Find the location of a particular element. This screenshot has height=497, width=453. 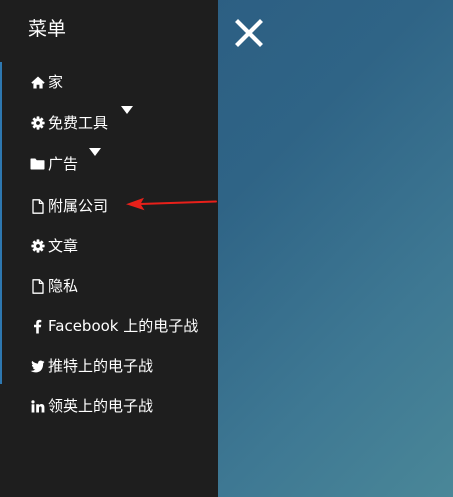

menu-title: 菜单 is located at coordinates (47, 29).